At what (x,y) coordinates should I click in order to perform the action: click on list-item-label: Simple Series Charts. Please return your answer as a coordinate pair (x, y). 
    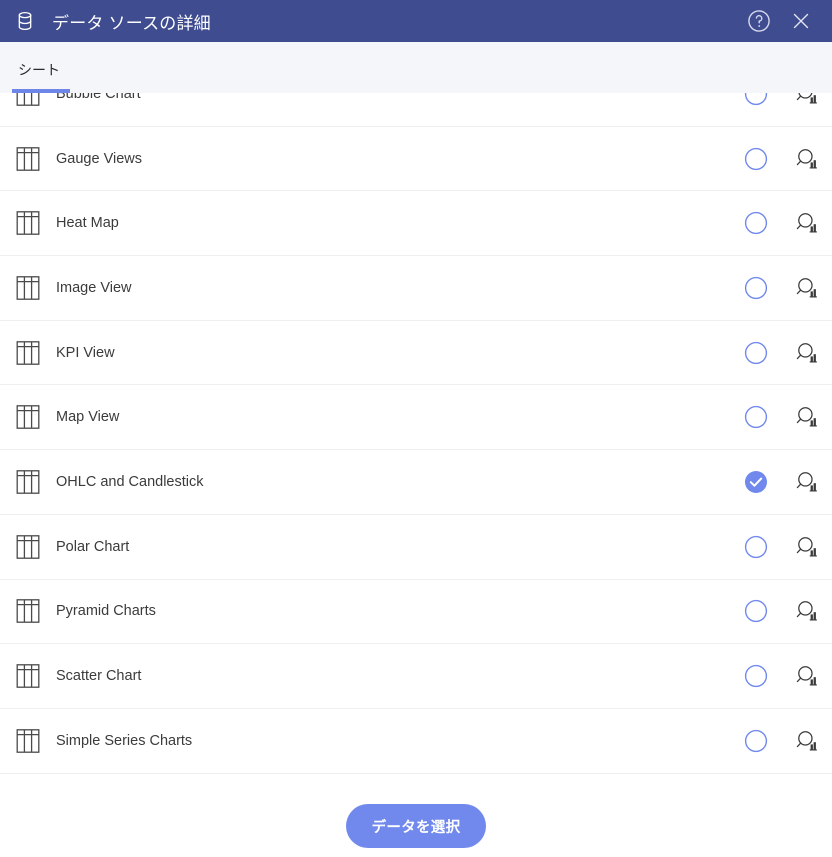
    Looking at the image, I should click on (124, 740).